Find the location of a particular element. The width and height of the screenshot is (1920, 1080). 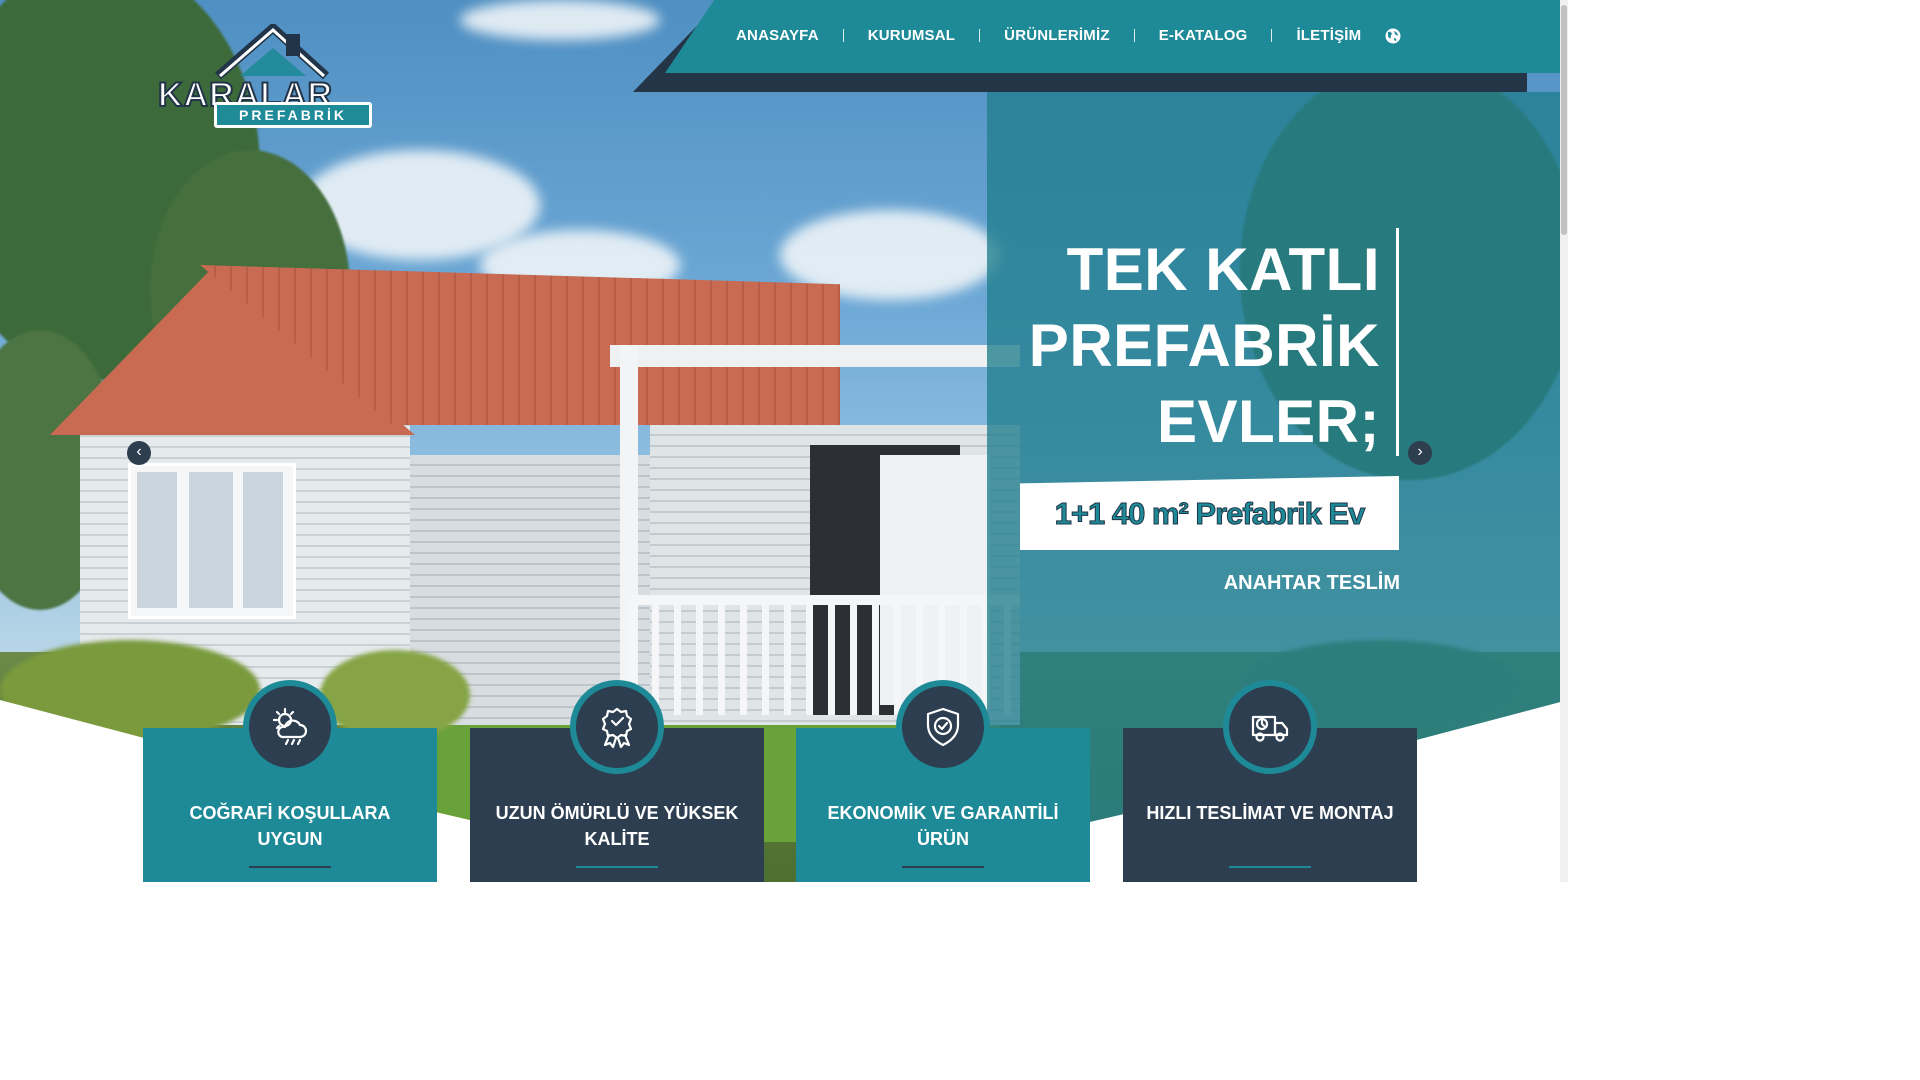

hero-title-line: TEK KATLI is located at coordinates (1223, 269).